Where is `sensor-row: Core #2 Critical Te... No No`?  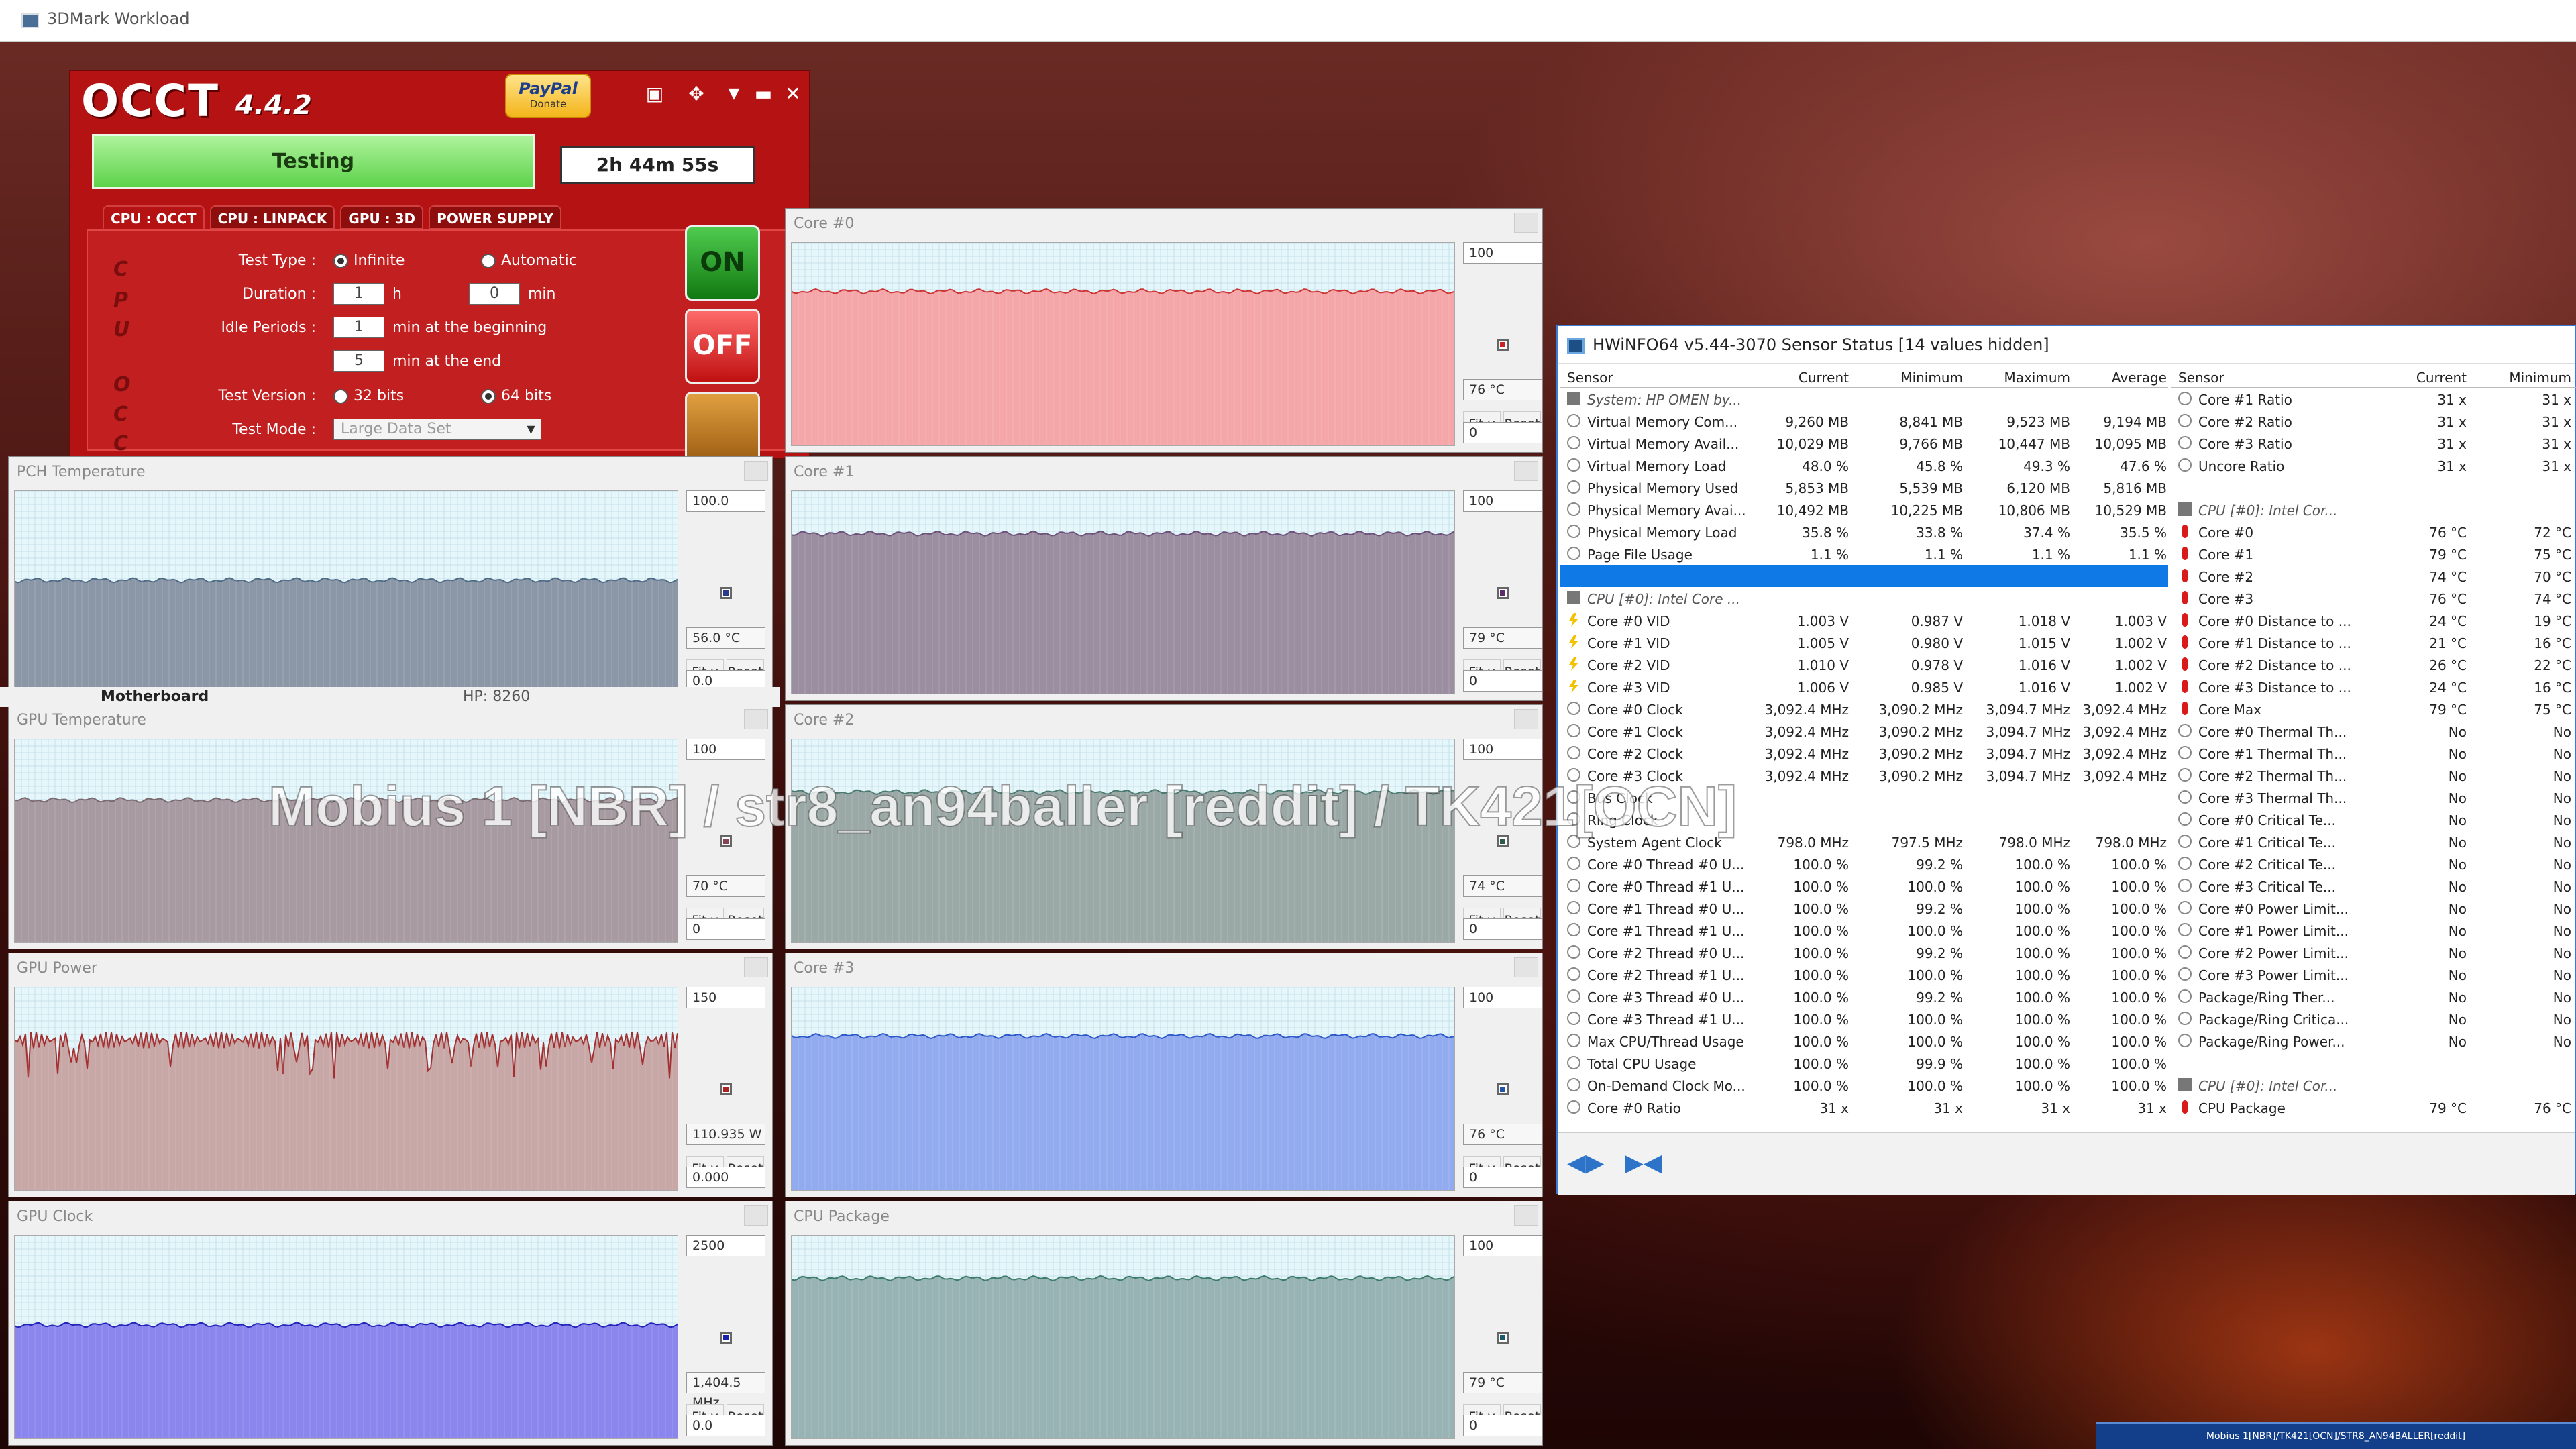
sensor-row: Core #2 Critical Te... No No is located at coordinates (2373, 864).